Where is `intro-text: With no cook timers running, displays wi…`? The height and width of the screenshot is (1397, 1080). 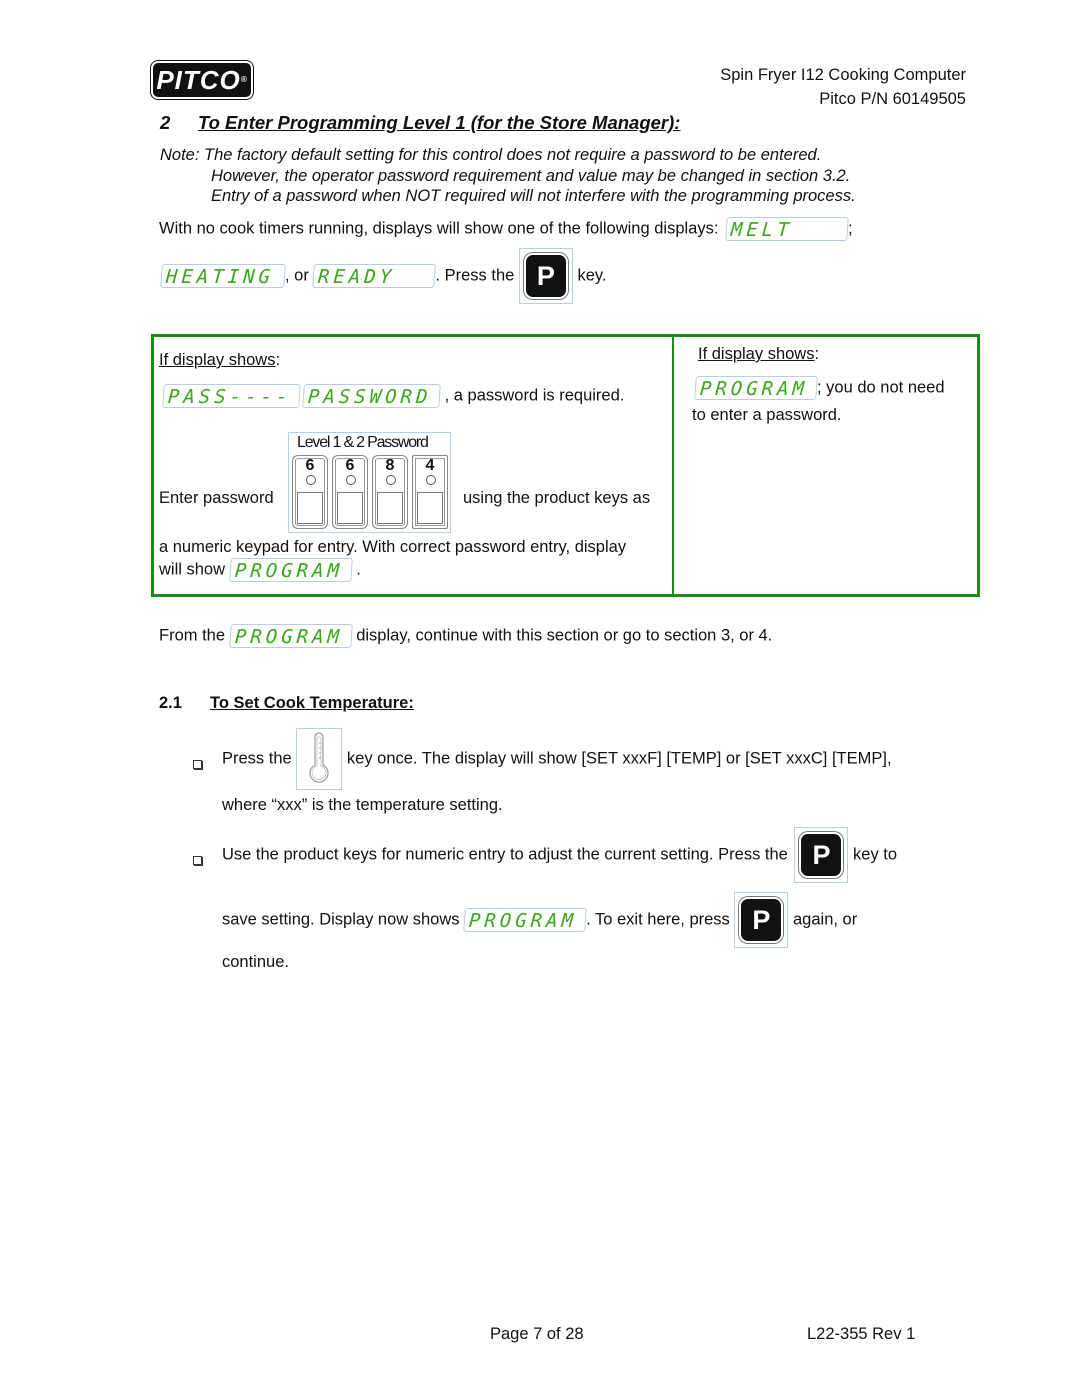 intro-text: With no cook timers running, displays wi… is located at coordinates (439, 228).